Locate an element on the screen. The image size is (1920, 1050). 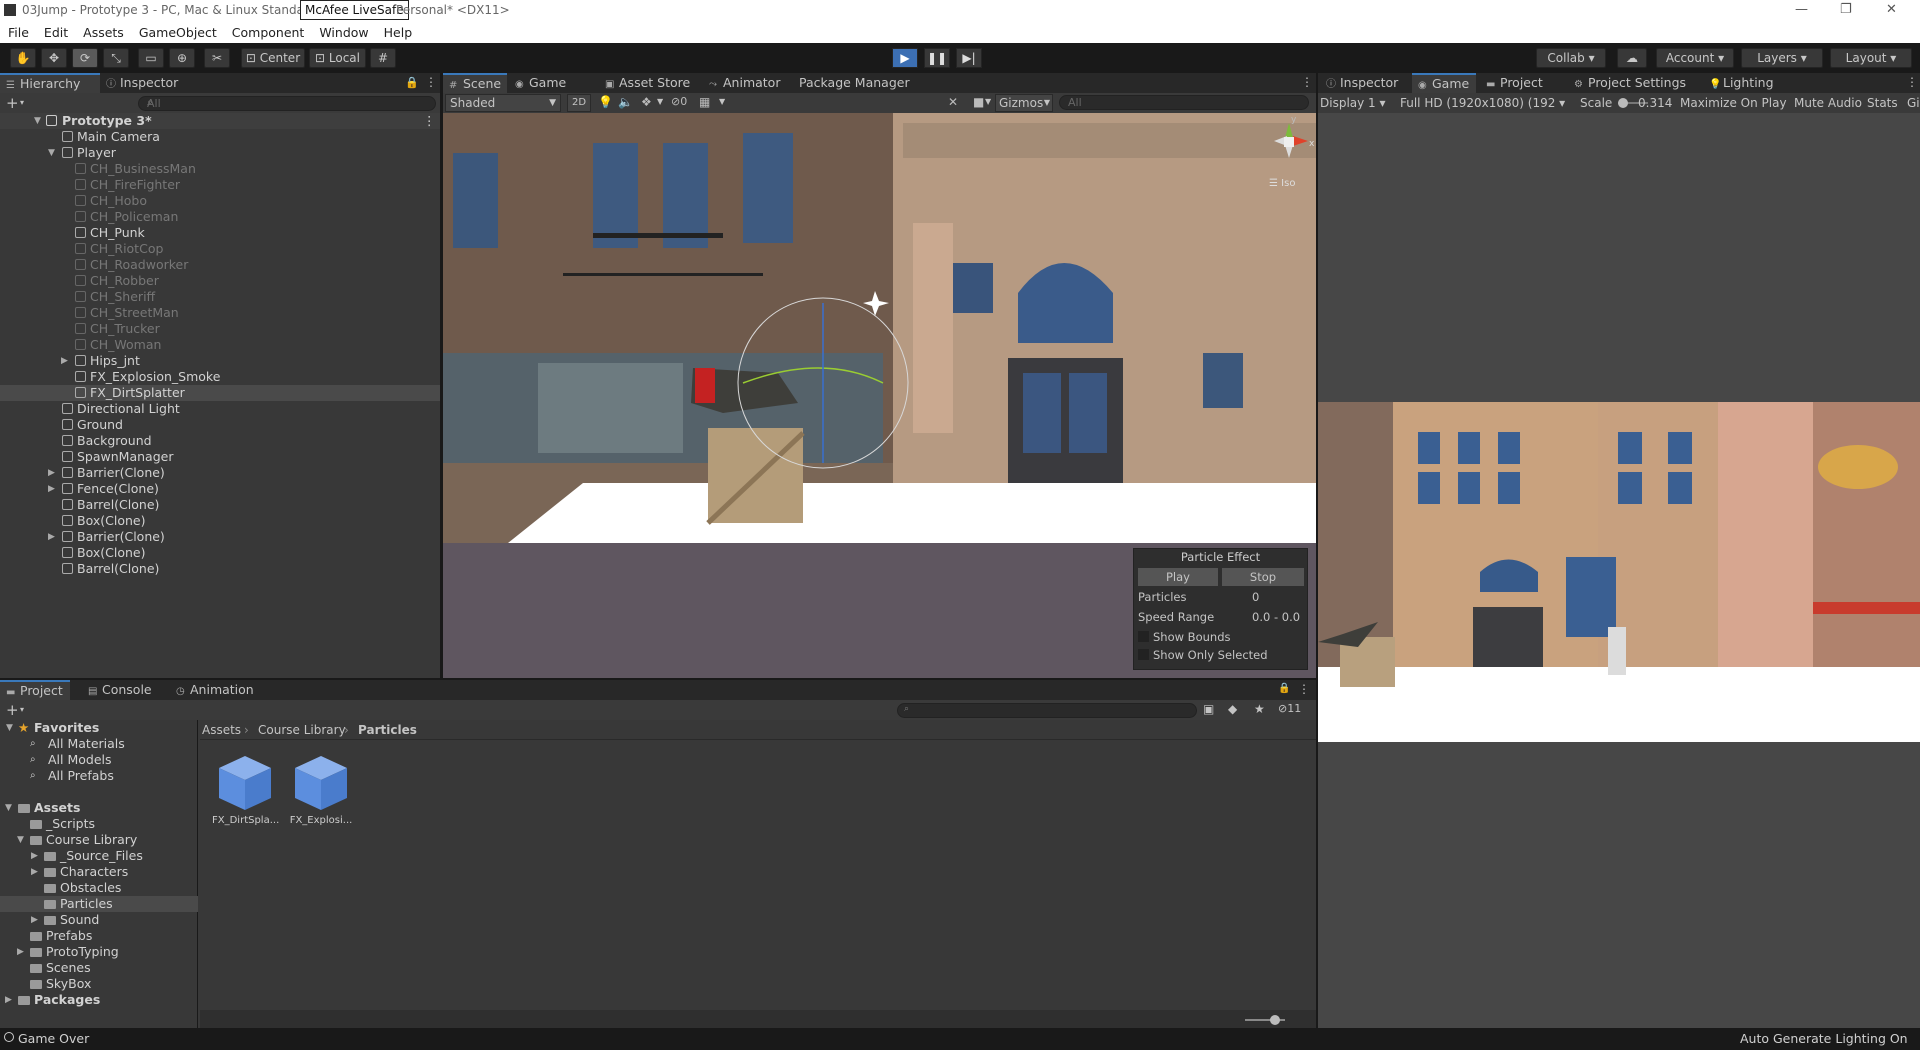
hierarchy-item: Box(Clone) is located at coordinates (220, 521).